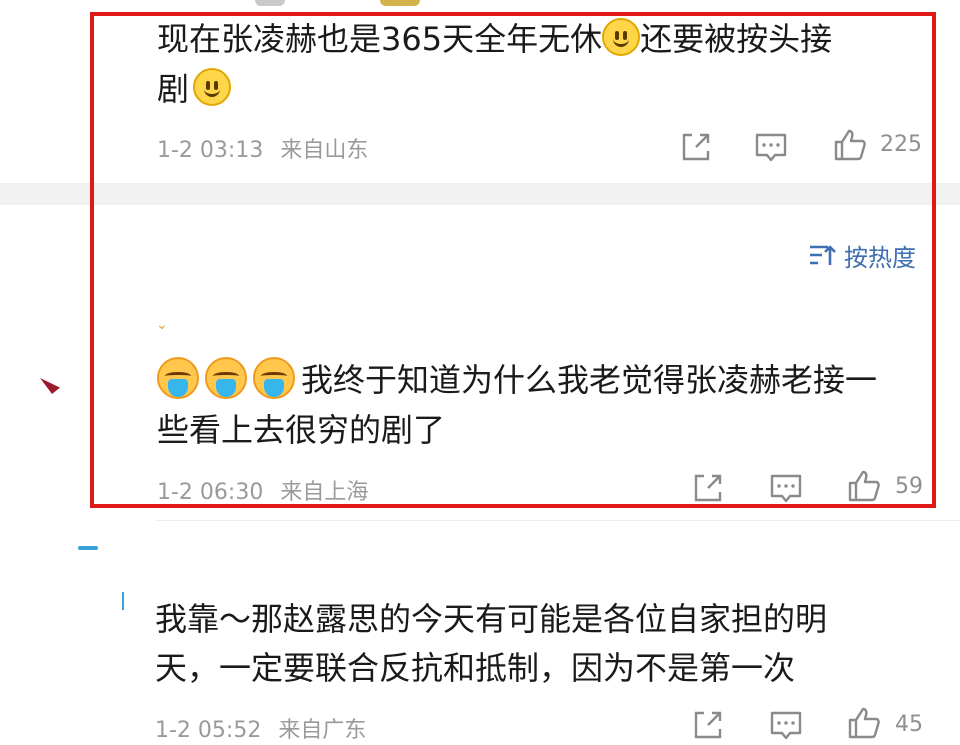 The image size is (960, 745). I want to click on comment-text-line: 些看上去很穷的剧了, so click(301, 430).